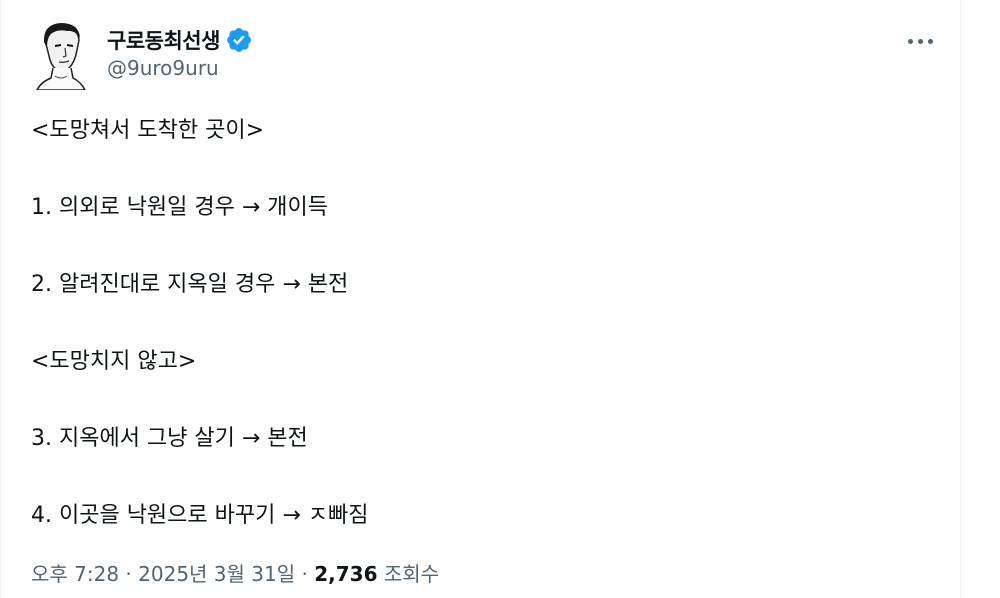 This screenshot has width=1000, height=598. What do you see at coordinates (411, 574) in the screenshot?
I see `views-label: 조회수` at bounding box center [411, 574].